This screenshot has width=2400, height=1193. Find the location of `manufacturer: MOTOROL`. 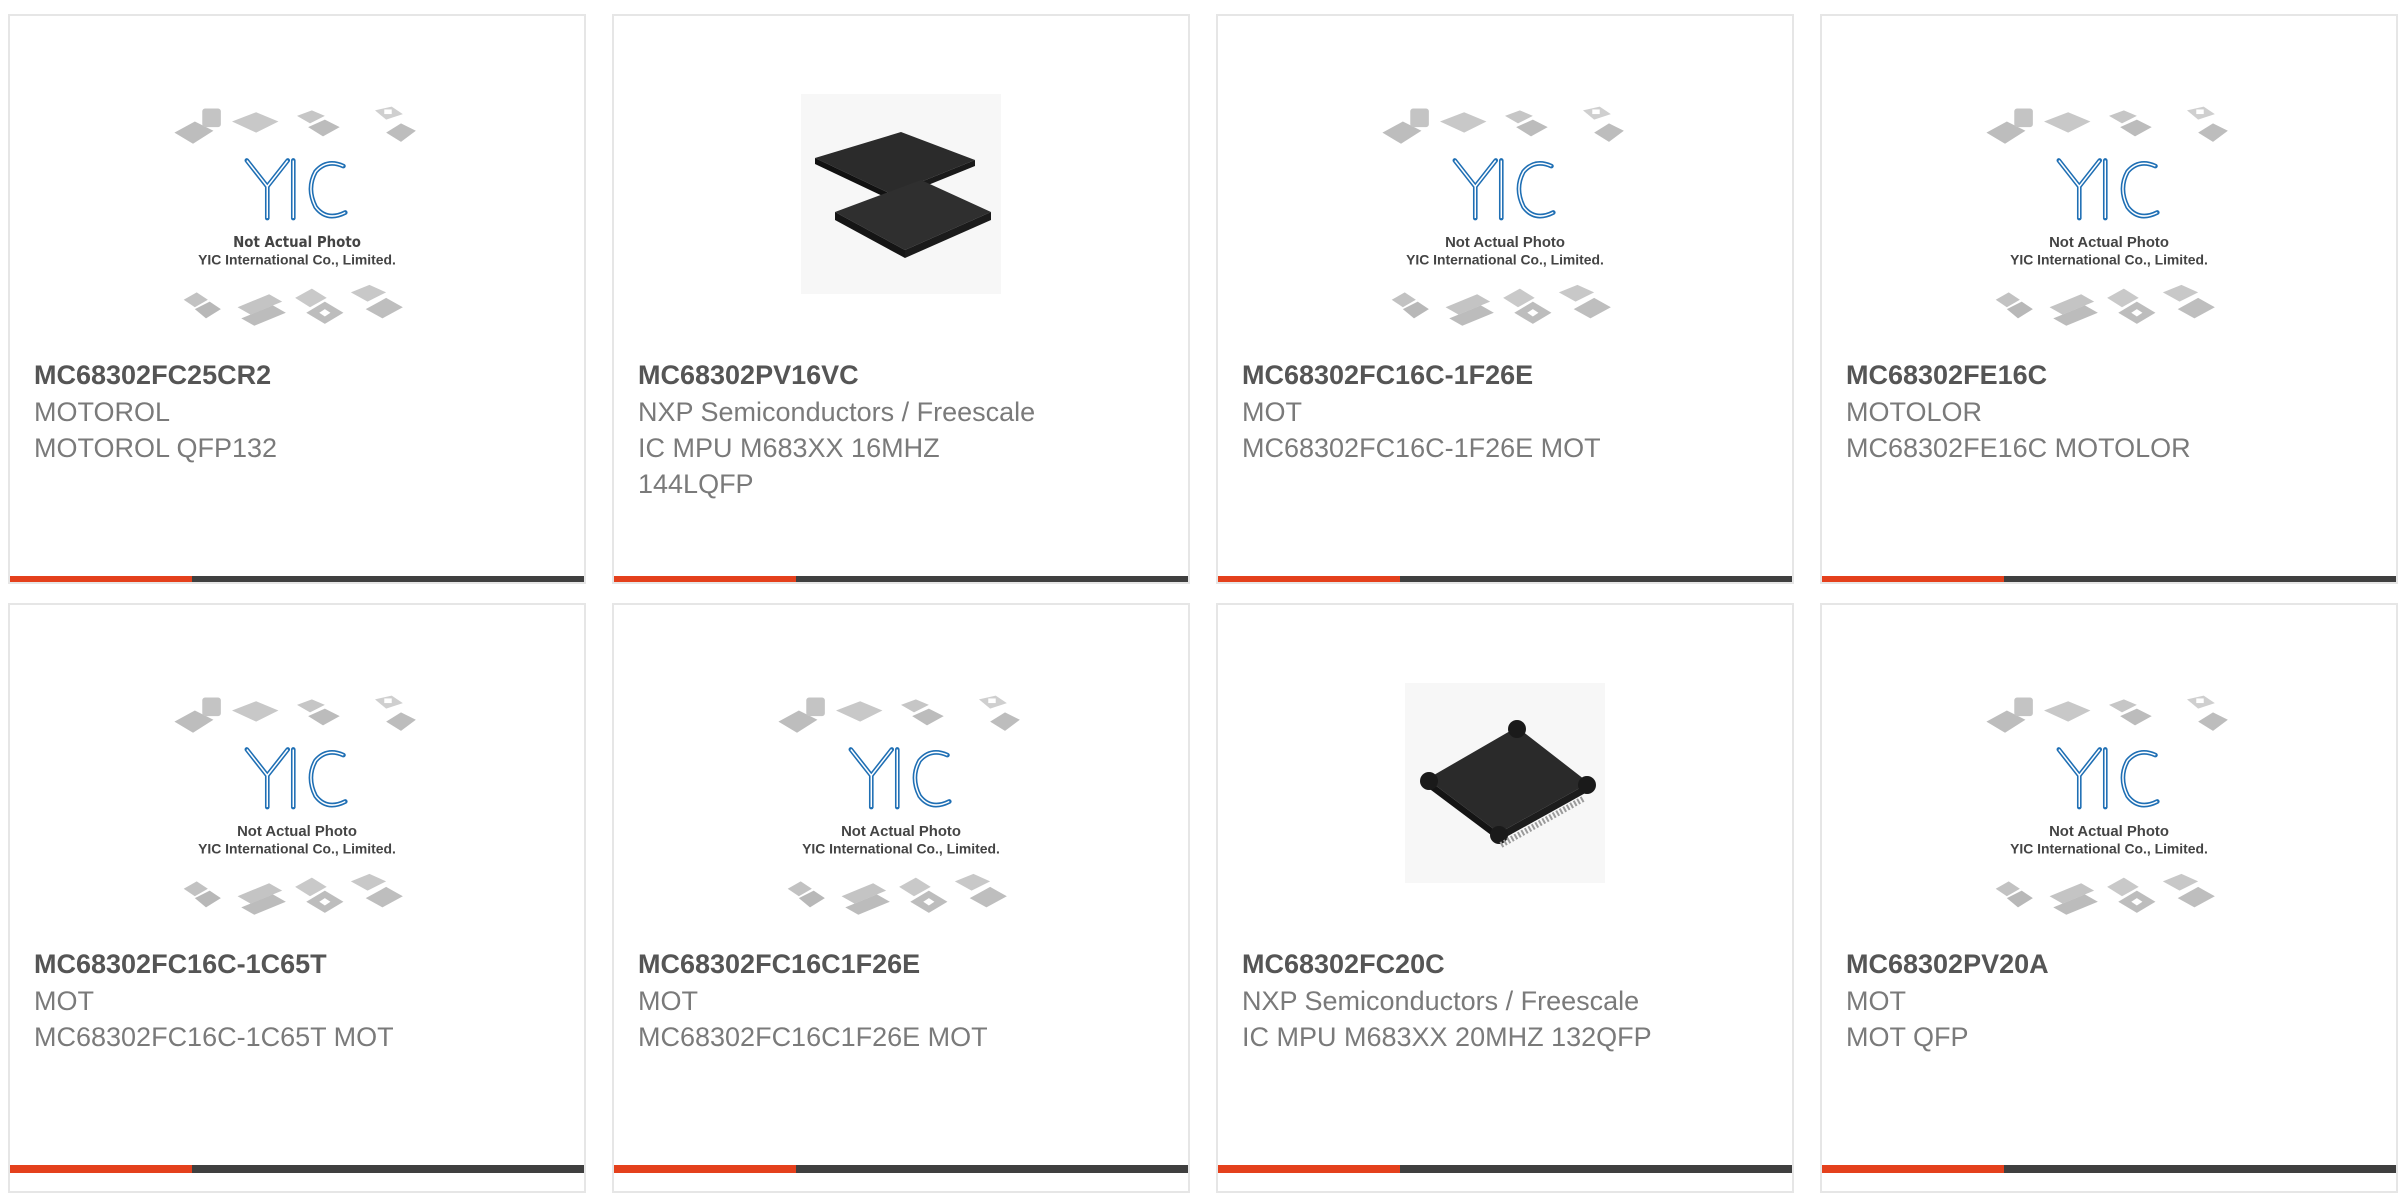

manufacturer: MOTOROL is located at coordinates (102, 412).